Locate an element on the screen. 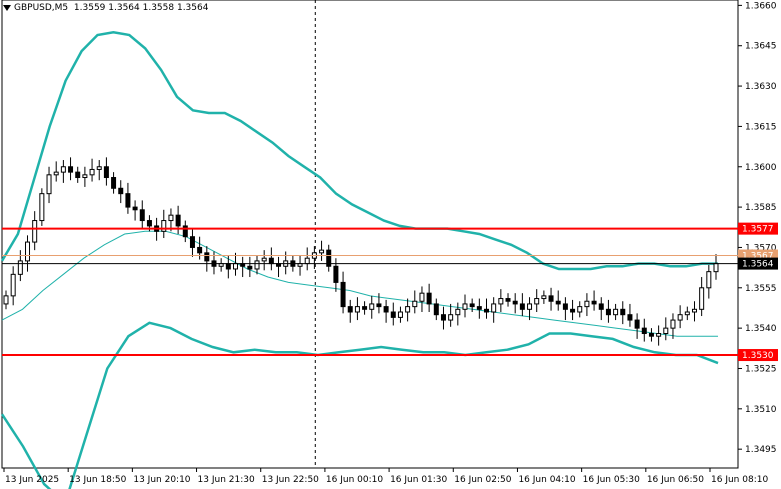 Image resolution: width=781 pixels, height=489 pixels. price-tag-label: 1.3564 is located at coordinates (758, 265).